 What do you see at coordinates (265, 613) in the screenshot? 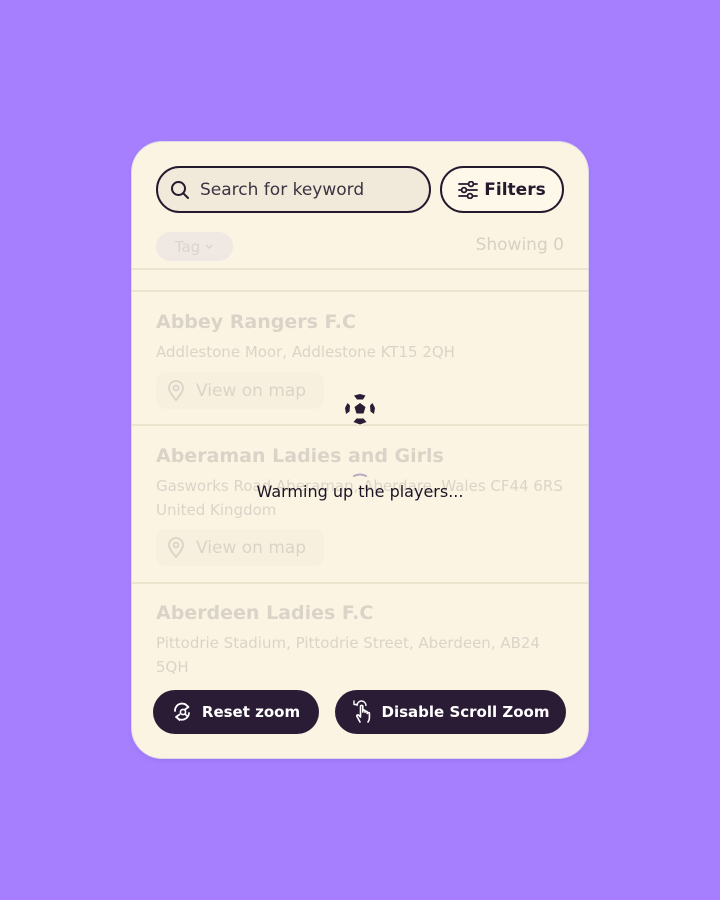
I see `club-name: Aberdeen Ladies F.C` at bounding box center [265, 613].